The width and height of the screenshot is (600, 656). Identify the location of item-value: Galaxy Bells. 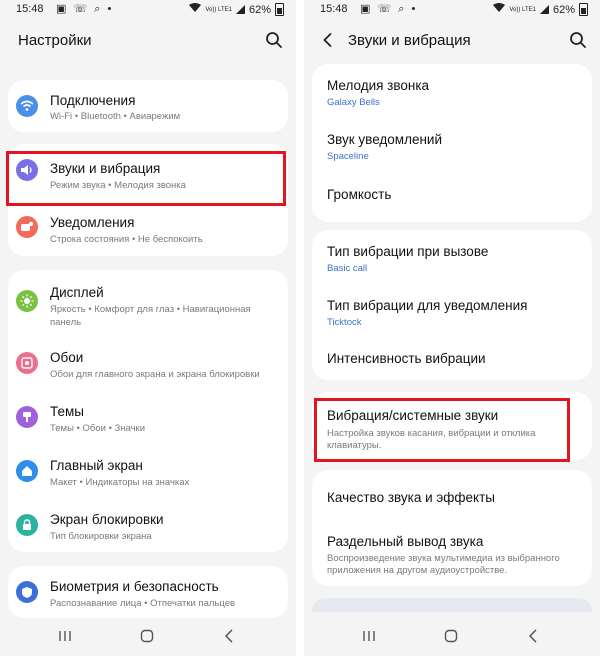
(353, 102).